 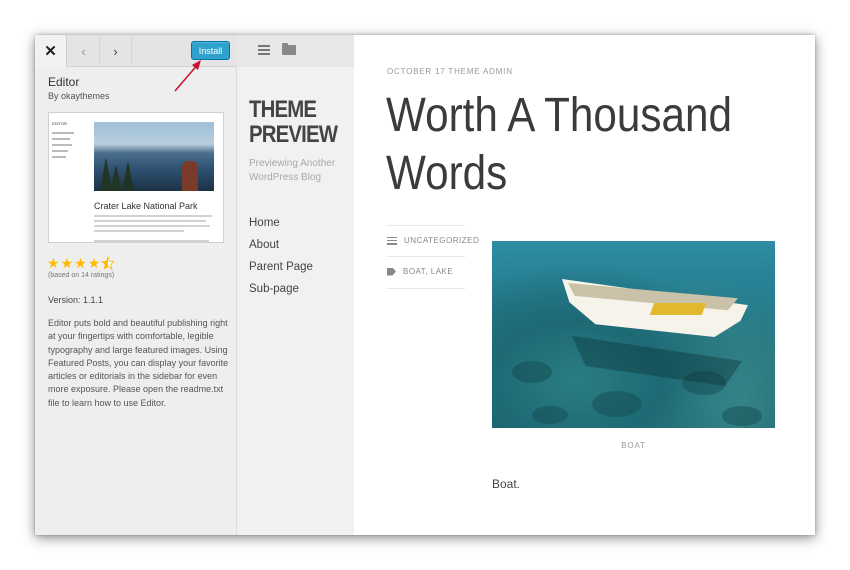 I want to click on install-button: Install, so click(x=210, y=50).